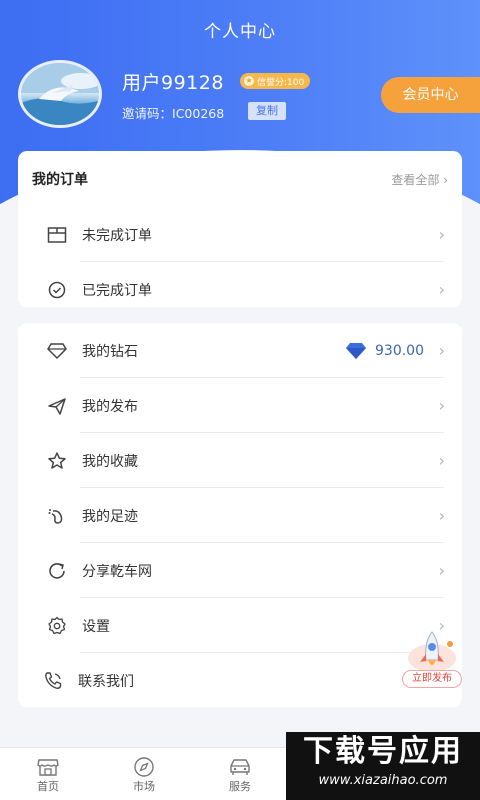 The width and height of the screenshot is (480, 800). What do you see at coordinates (57, 235) in the screenshot?
I see `box-icon` at bounding box center [57, 235].